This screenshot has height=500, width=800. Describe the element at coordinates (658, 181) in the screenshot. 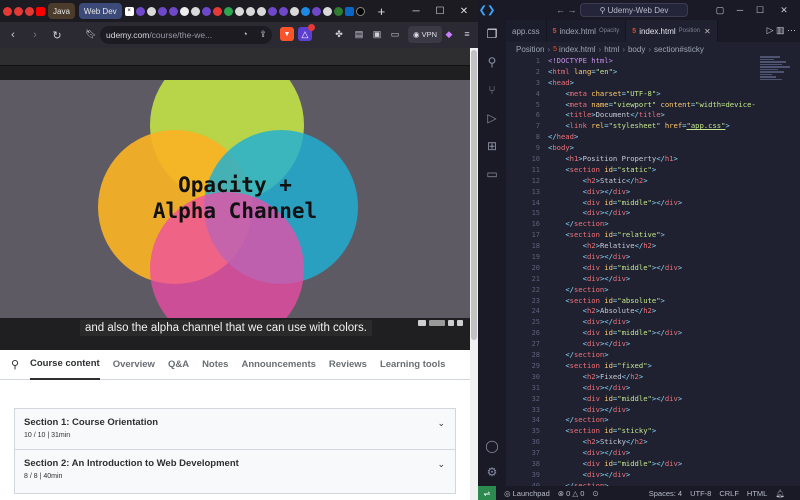

I see `code-line: <h2>Static</h2>` at that location.